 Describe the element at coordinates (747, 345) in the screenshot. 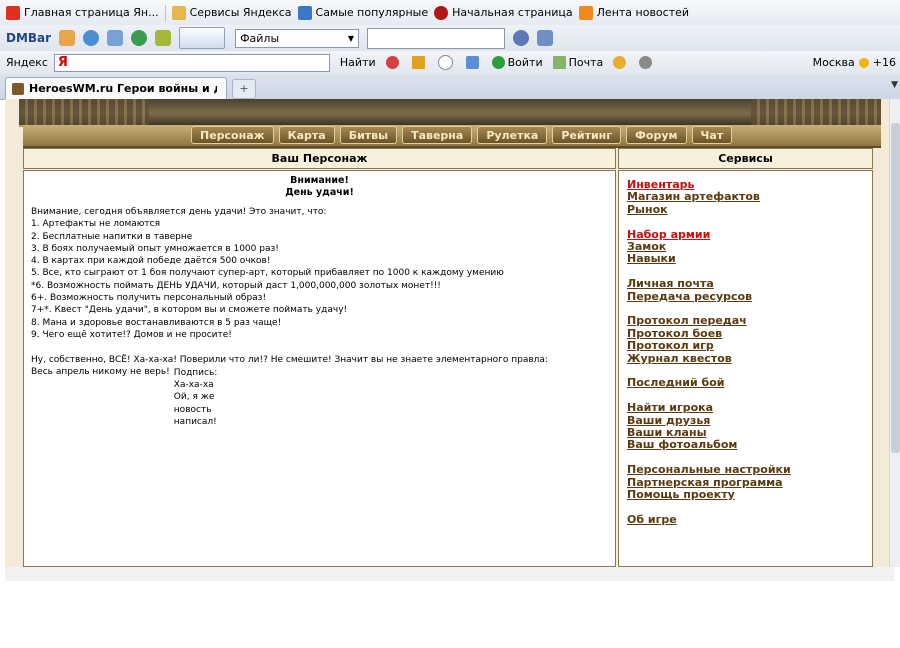

I see `service-link: Протокол игр` at that location.